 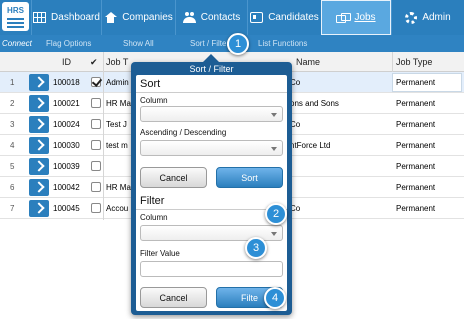 What do you see at coordinates (276, 214) in the screenshot?
I see `step-marker-2: 2` at bounding box center [276, 214].